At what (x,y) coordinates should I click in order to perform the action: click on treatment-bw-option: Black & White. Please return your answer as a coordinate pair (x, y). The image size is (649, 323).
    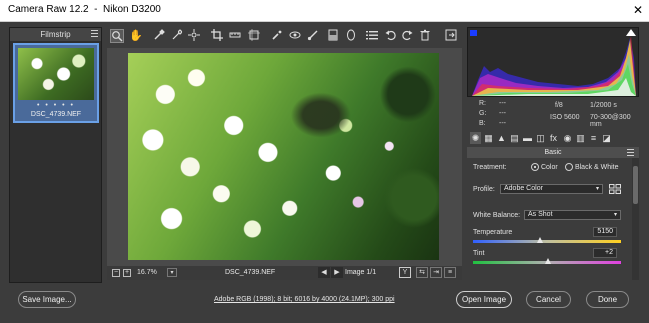
    Looking at the image, I should click on (592, 167).